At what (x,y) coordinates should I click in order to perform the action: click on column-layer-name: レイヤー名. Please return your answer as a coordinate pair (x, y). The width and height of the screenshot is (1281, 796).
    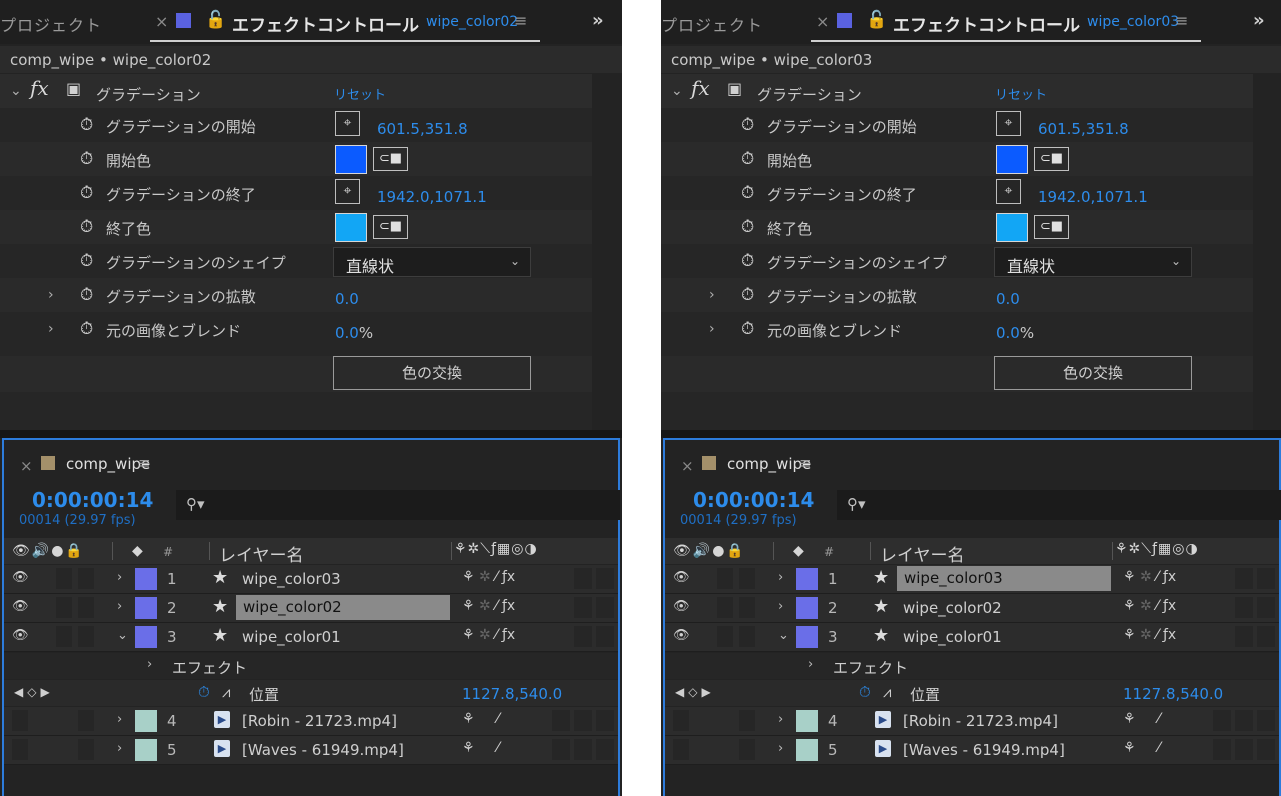
    Looking at the image, I should click on (922, 553).